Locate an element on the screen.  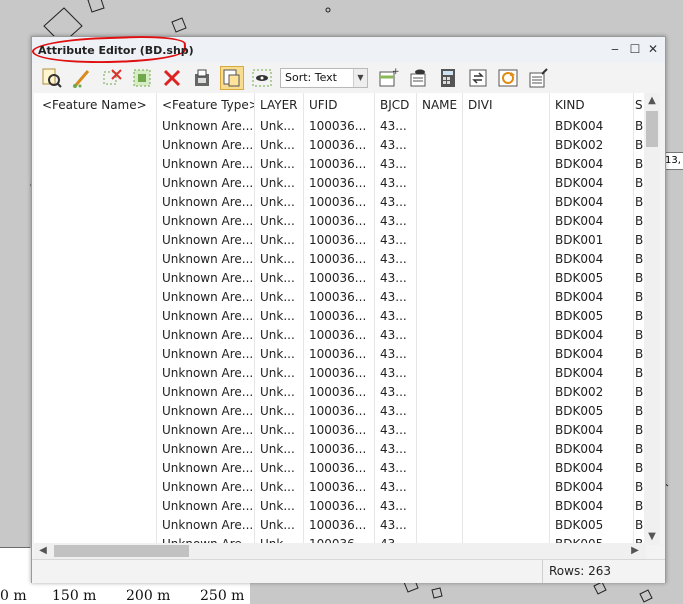
paste-icon is located at coordinates (232, 78).